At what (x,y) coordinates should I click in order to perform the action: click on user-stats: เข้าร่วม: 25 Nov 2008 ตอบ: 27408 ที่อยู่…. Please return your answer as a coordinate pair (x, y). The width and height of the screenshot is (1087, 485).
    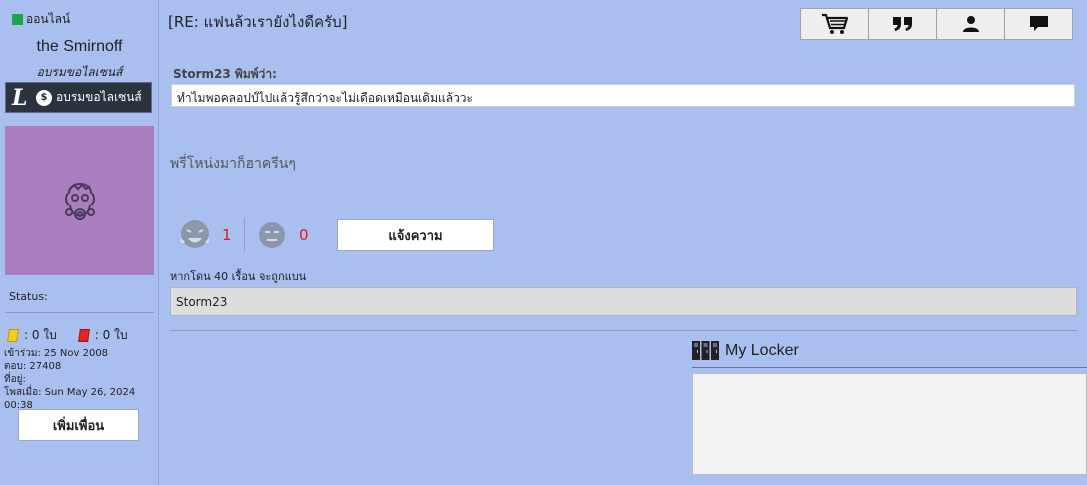
    Looking at the image, I should click on (81, 379).